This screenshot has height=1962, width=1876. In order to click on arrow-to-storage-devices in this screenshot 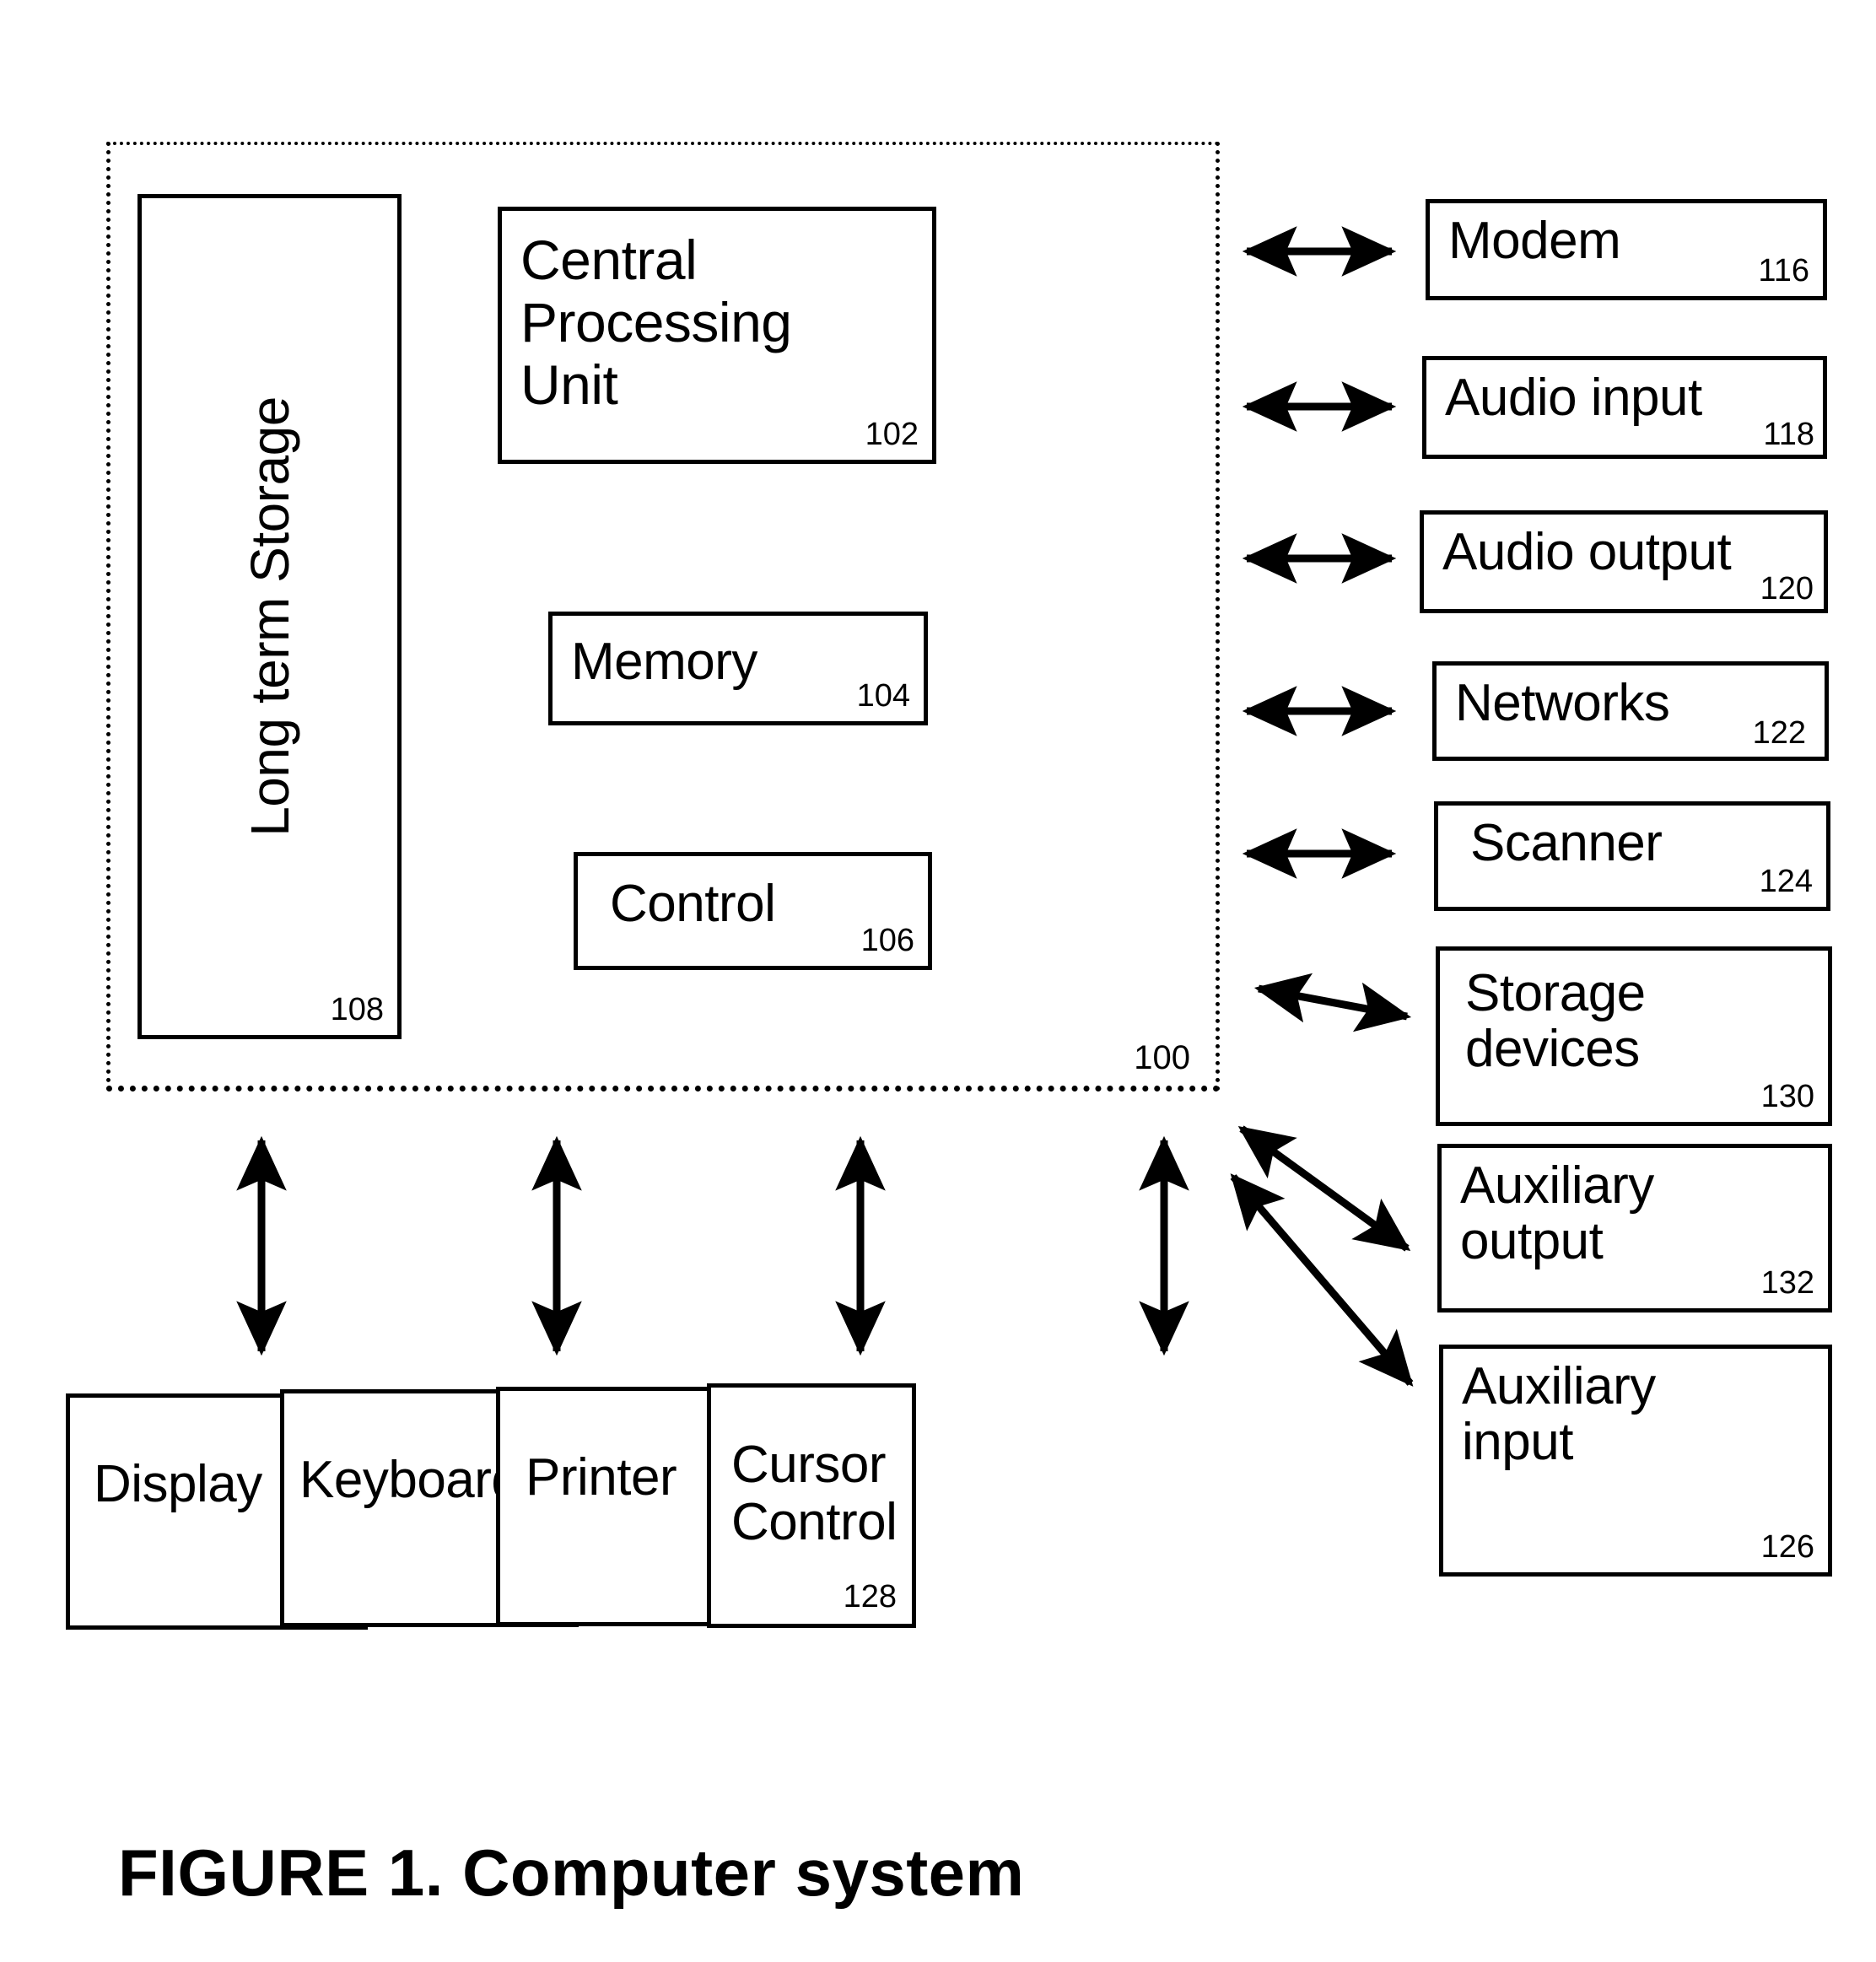, I will do `click(1332, 1003)`.